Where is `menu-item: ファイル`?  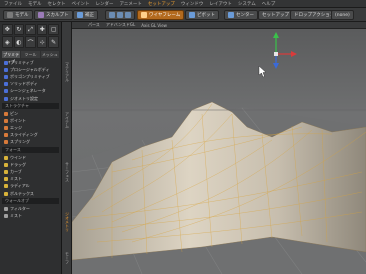 menu-item: ファイル is located at coordinates (13, 4).